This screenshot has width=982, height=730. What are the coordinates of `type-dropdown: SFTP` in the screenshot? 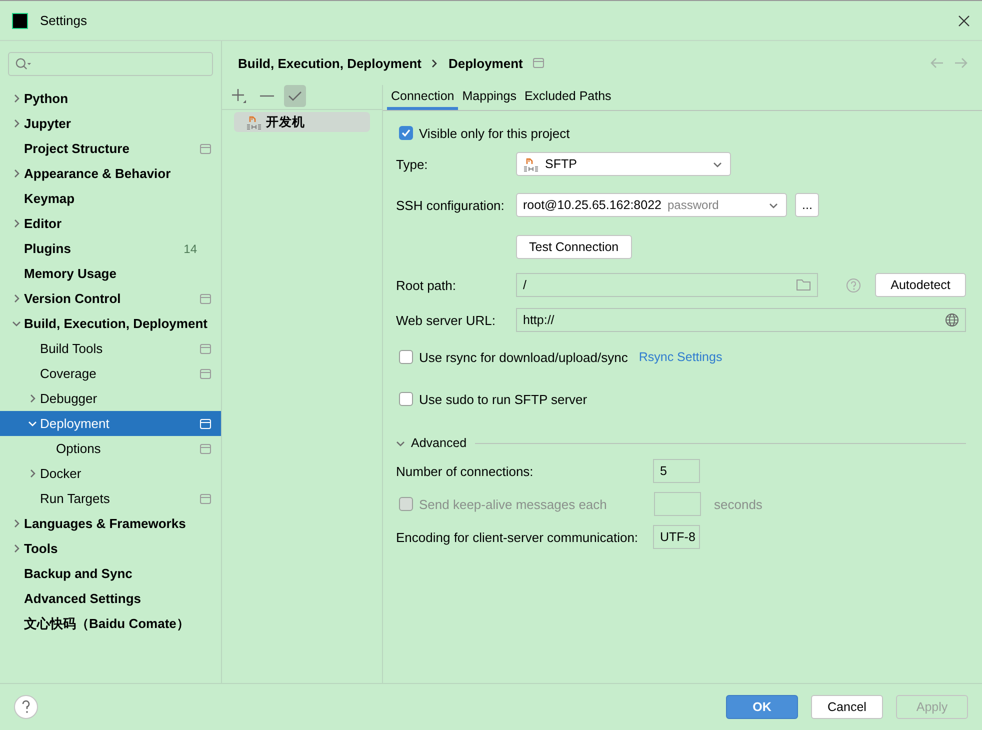 It's located at (623, 164).